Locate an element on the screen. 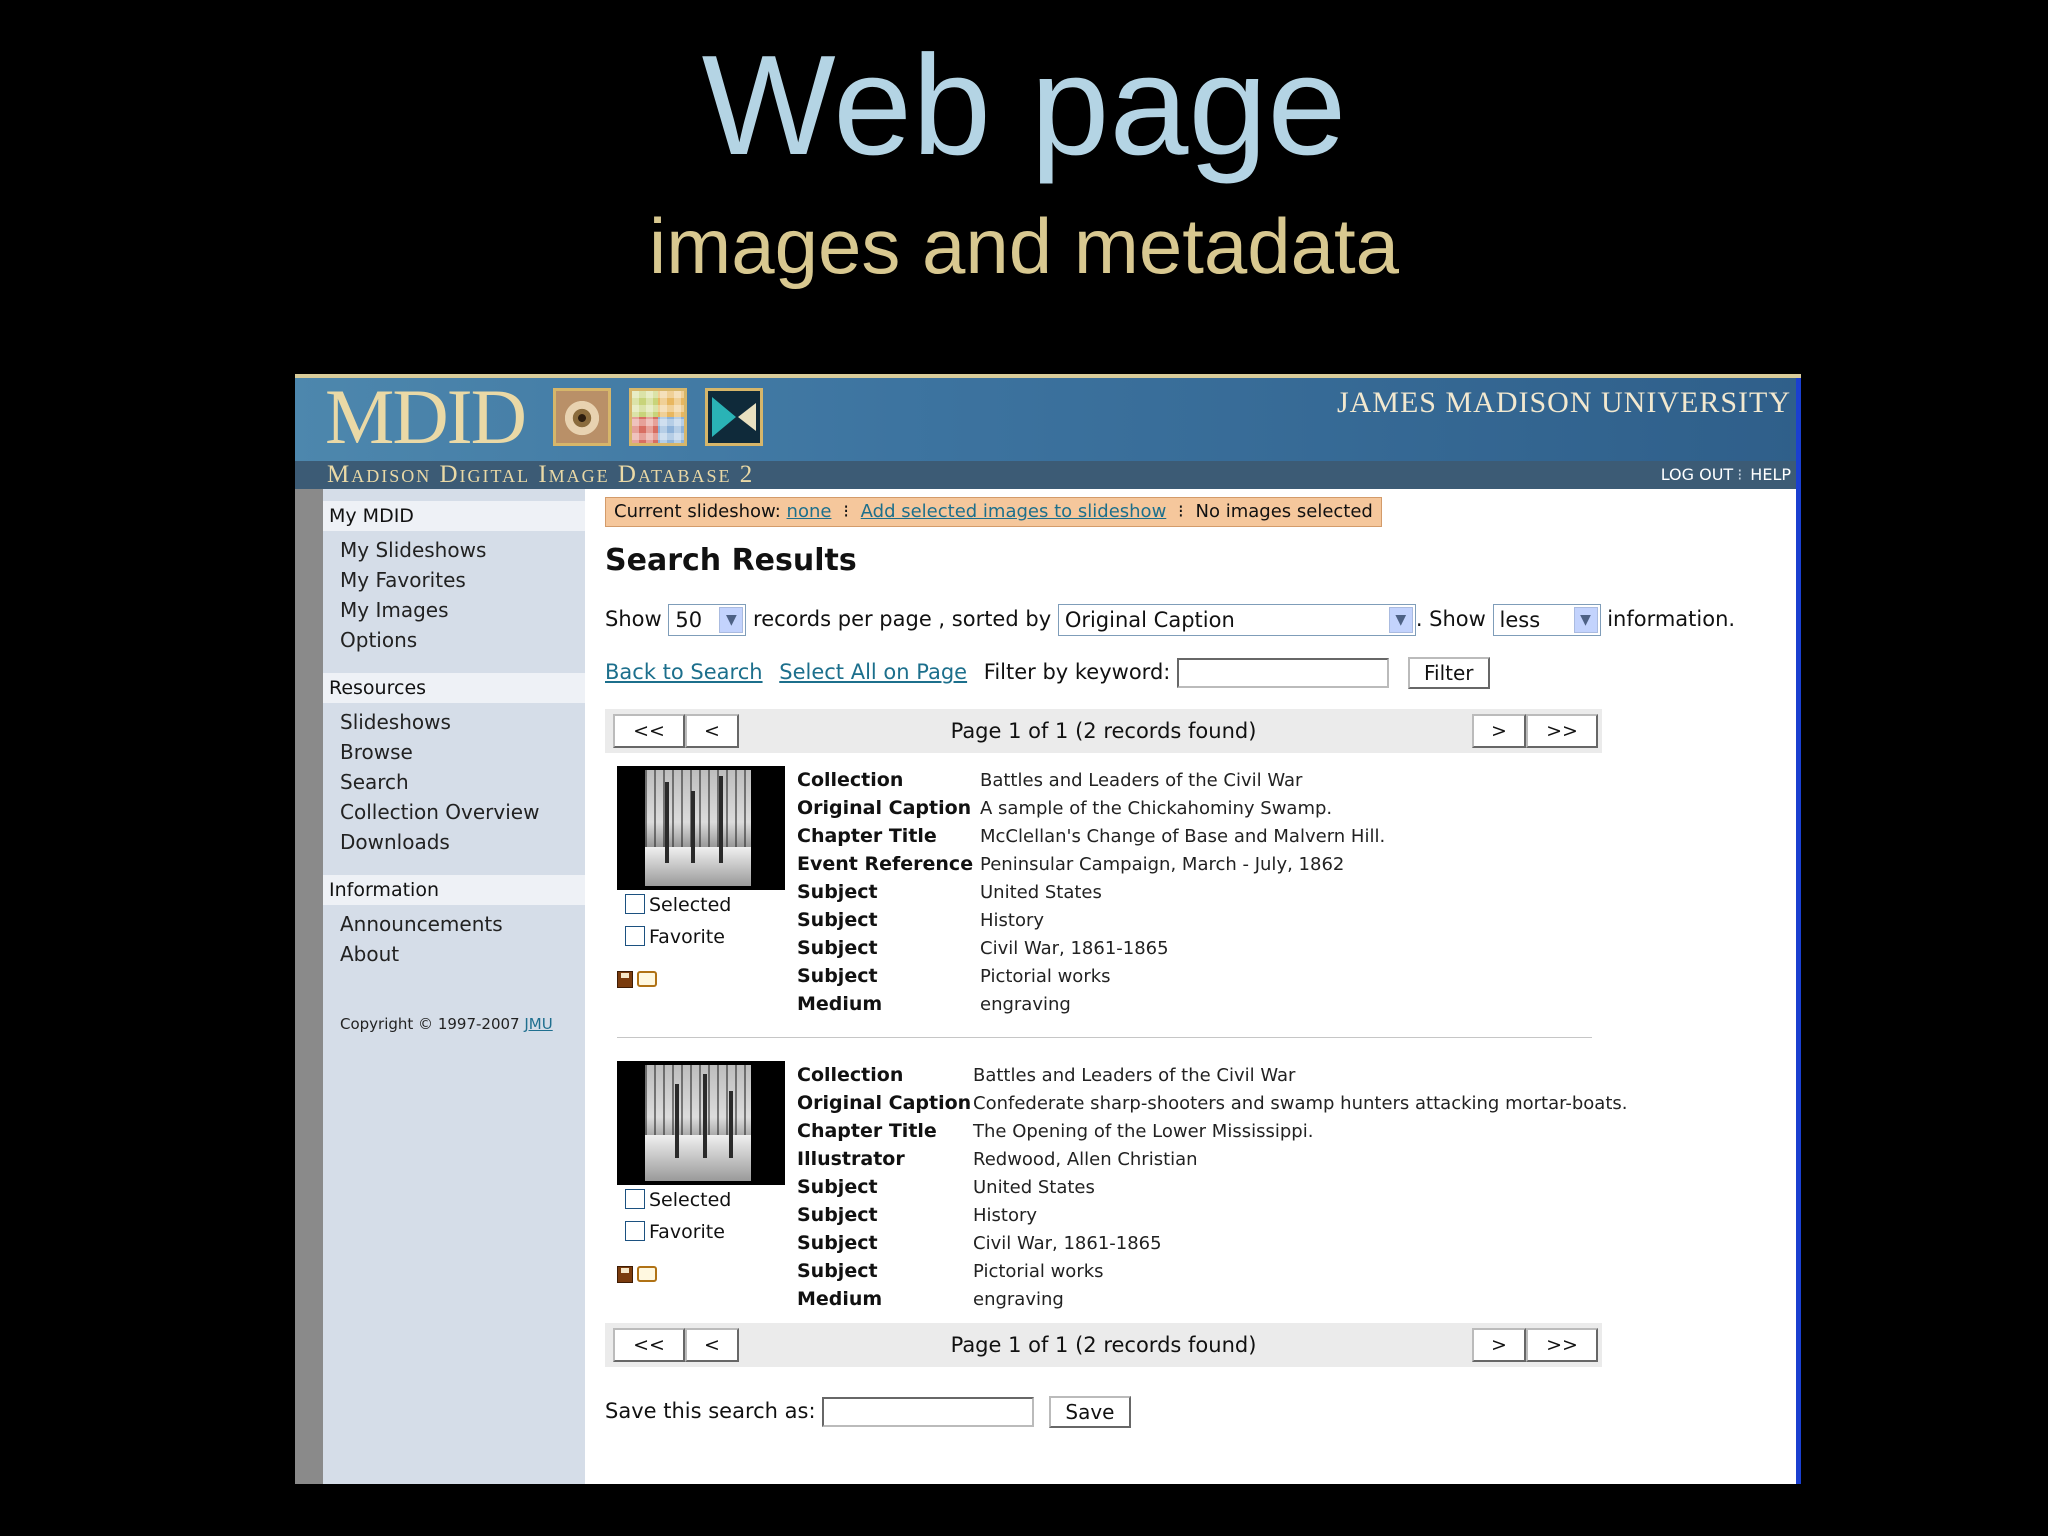 The height and width of the screenshot is (1536, 2048). field-key: Event Reference is located at coordinates (885, 864).